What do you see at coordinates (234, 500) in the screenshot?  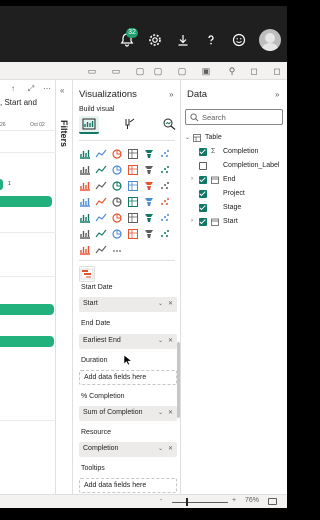 I see `zoom-in-button: +` at bounding box center [234, 500].